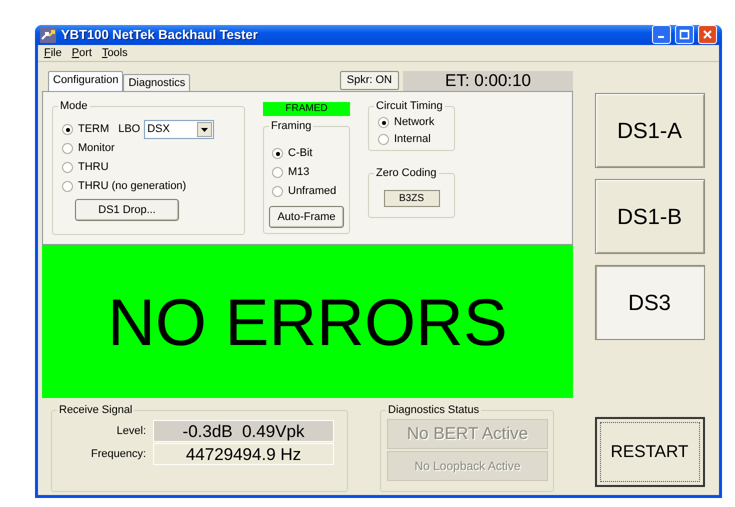 The height and width of the screenshot is (507, 735). What do you see at coordinates (299, 172) in the screenshot?
I see `radio-label: M13` at bounding box center [299, 172].